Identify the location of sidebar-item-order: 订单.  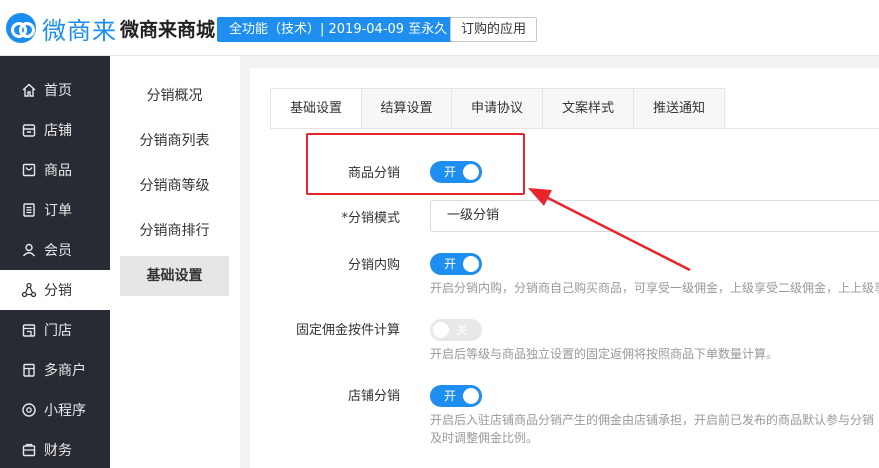
(55, 210).